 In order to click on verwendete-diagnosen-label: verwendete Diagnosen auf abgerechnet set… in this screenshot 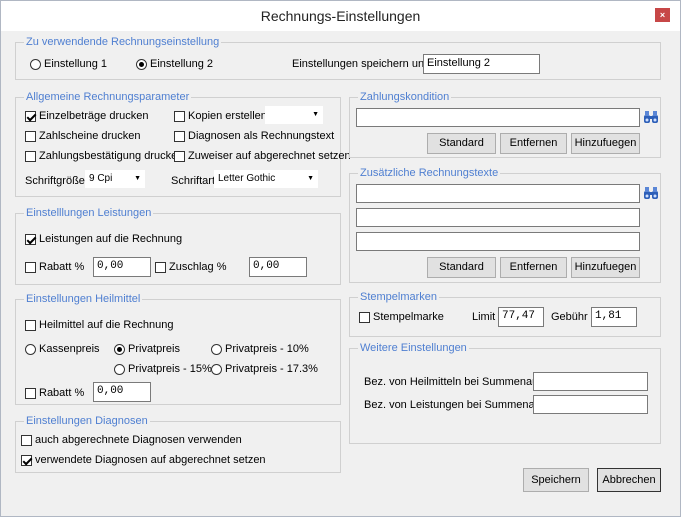, I will do `click(150, 460)`.